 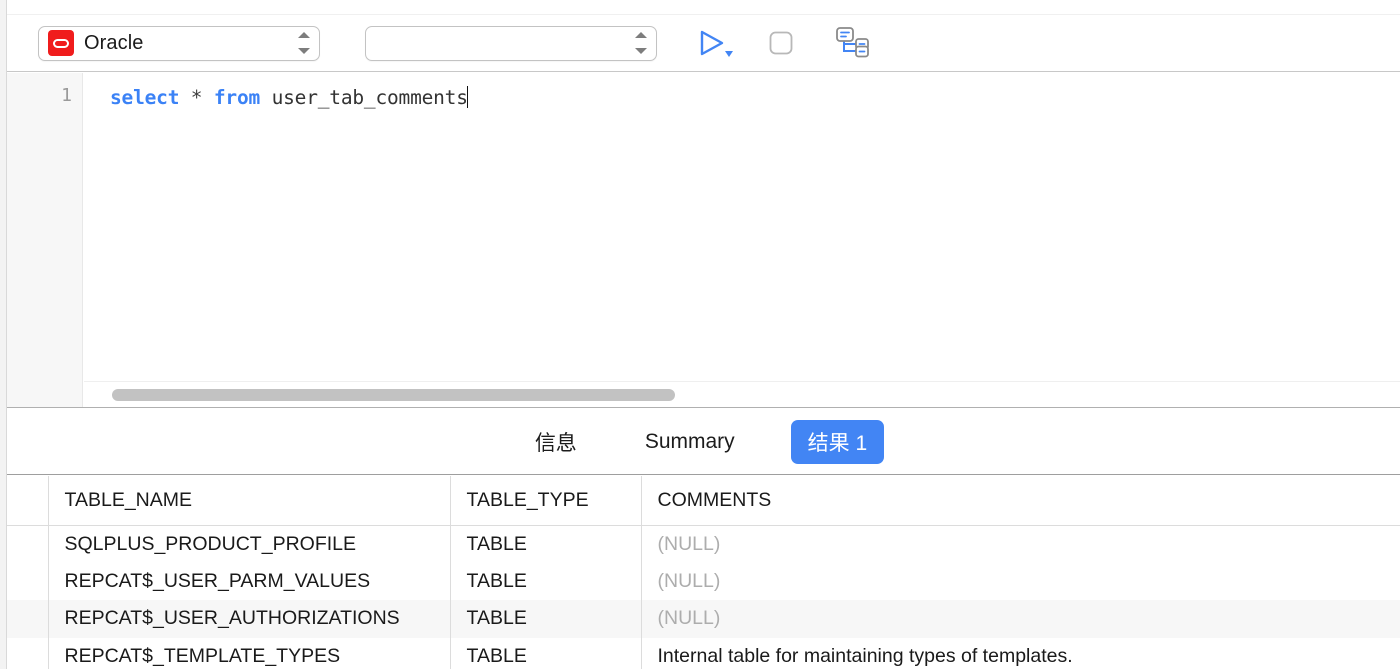 I want to click on sql-star-operator: *, so click(x=196, y=97).